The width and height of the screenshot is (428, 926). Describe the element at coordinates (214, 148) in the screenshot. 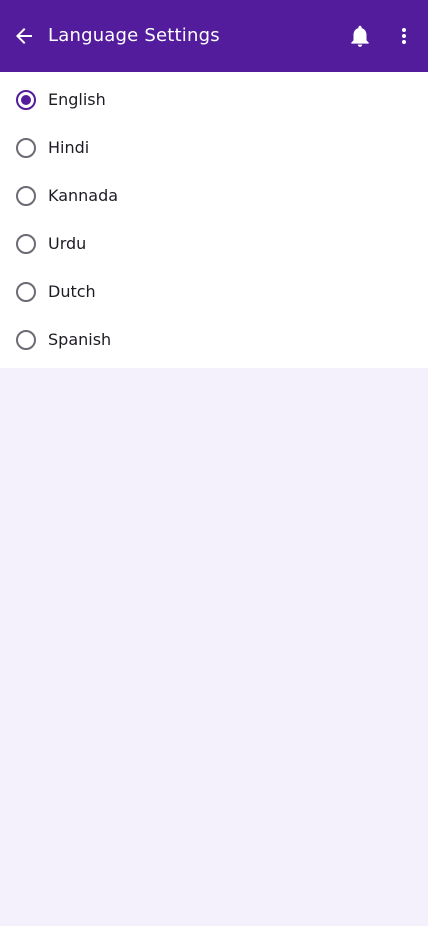

I see `language-option-hindi: Hindi` at that location.